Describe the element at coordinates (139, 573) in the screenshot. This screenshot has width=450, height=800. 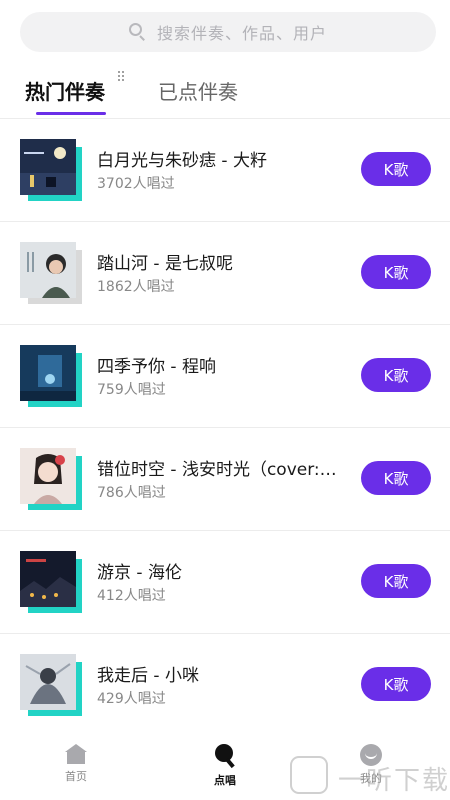
I see `song-title: 游京 - 海伦` at that location.